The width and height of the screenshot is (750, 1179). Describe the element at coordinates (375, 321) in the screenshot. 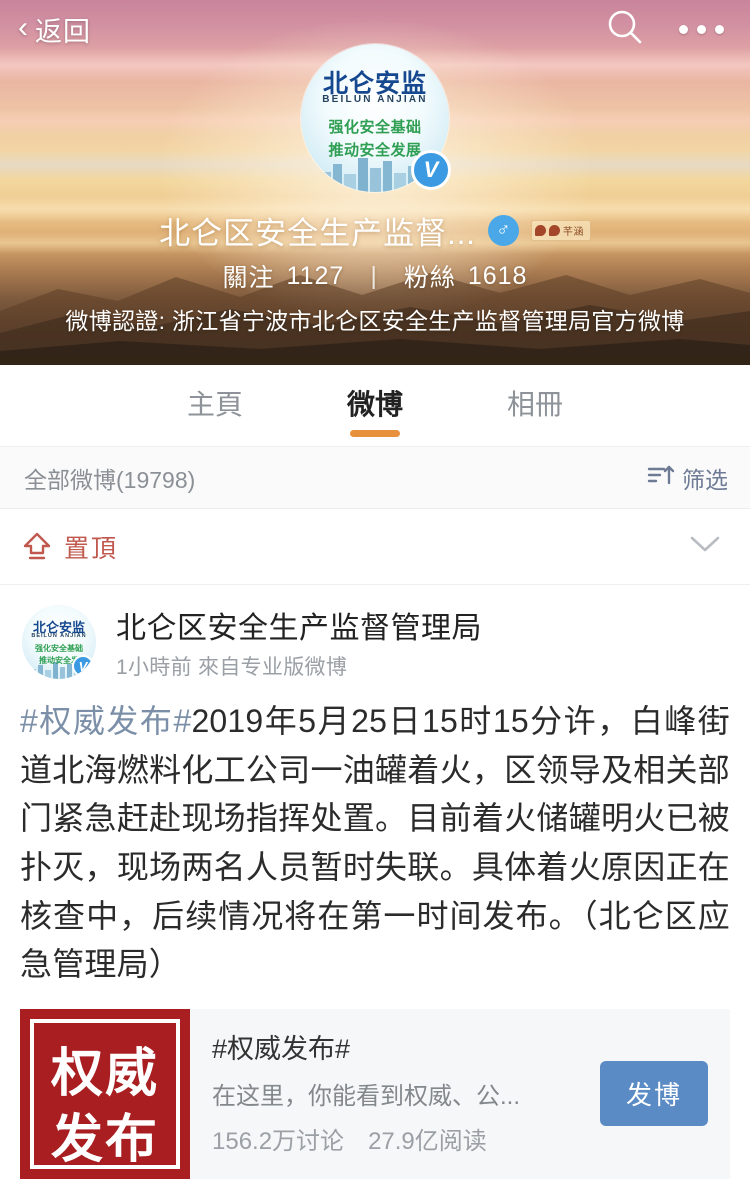

I see `verification-description: 微博認證: 浙江省宁波市北仑区安全生产监督管理局官方微博` at that location.